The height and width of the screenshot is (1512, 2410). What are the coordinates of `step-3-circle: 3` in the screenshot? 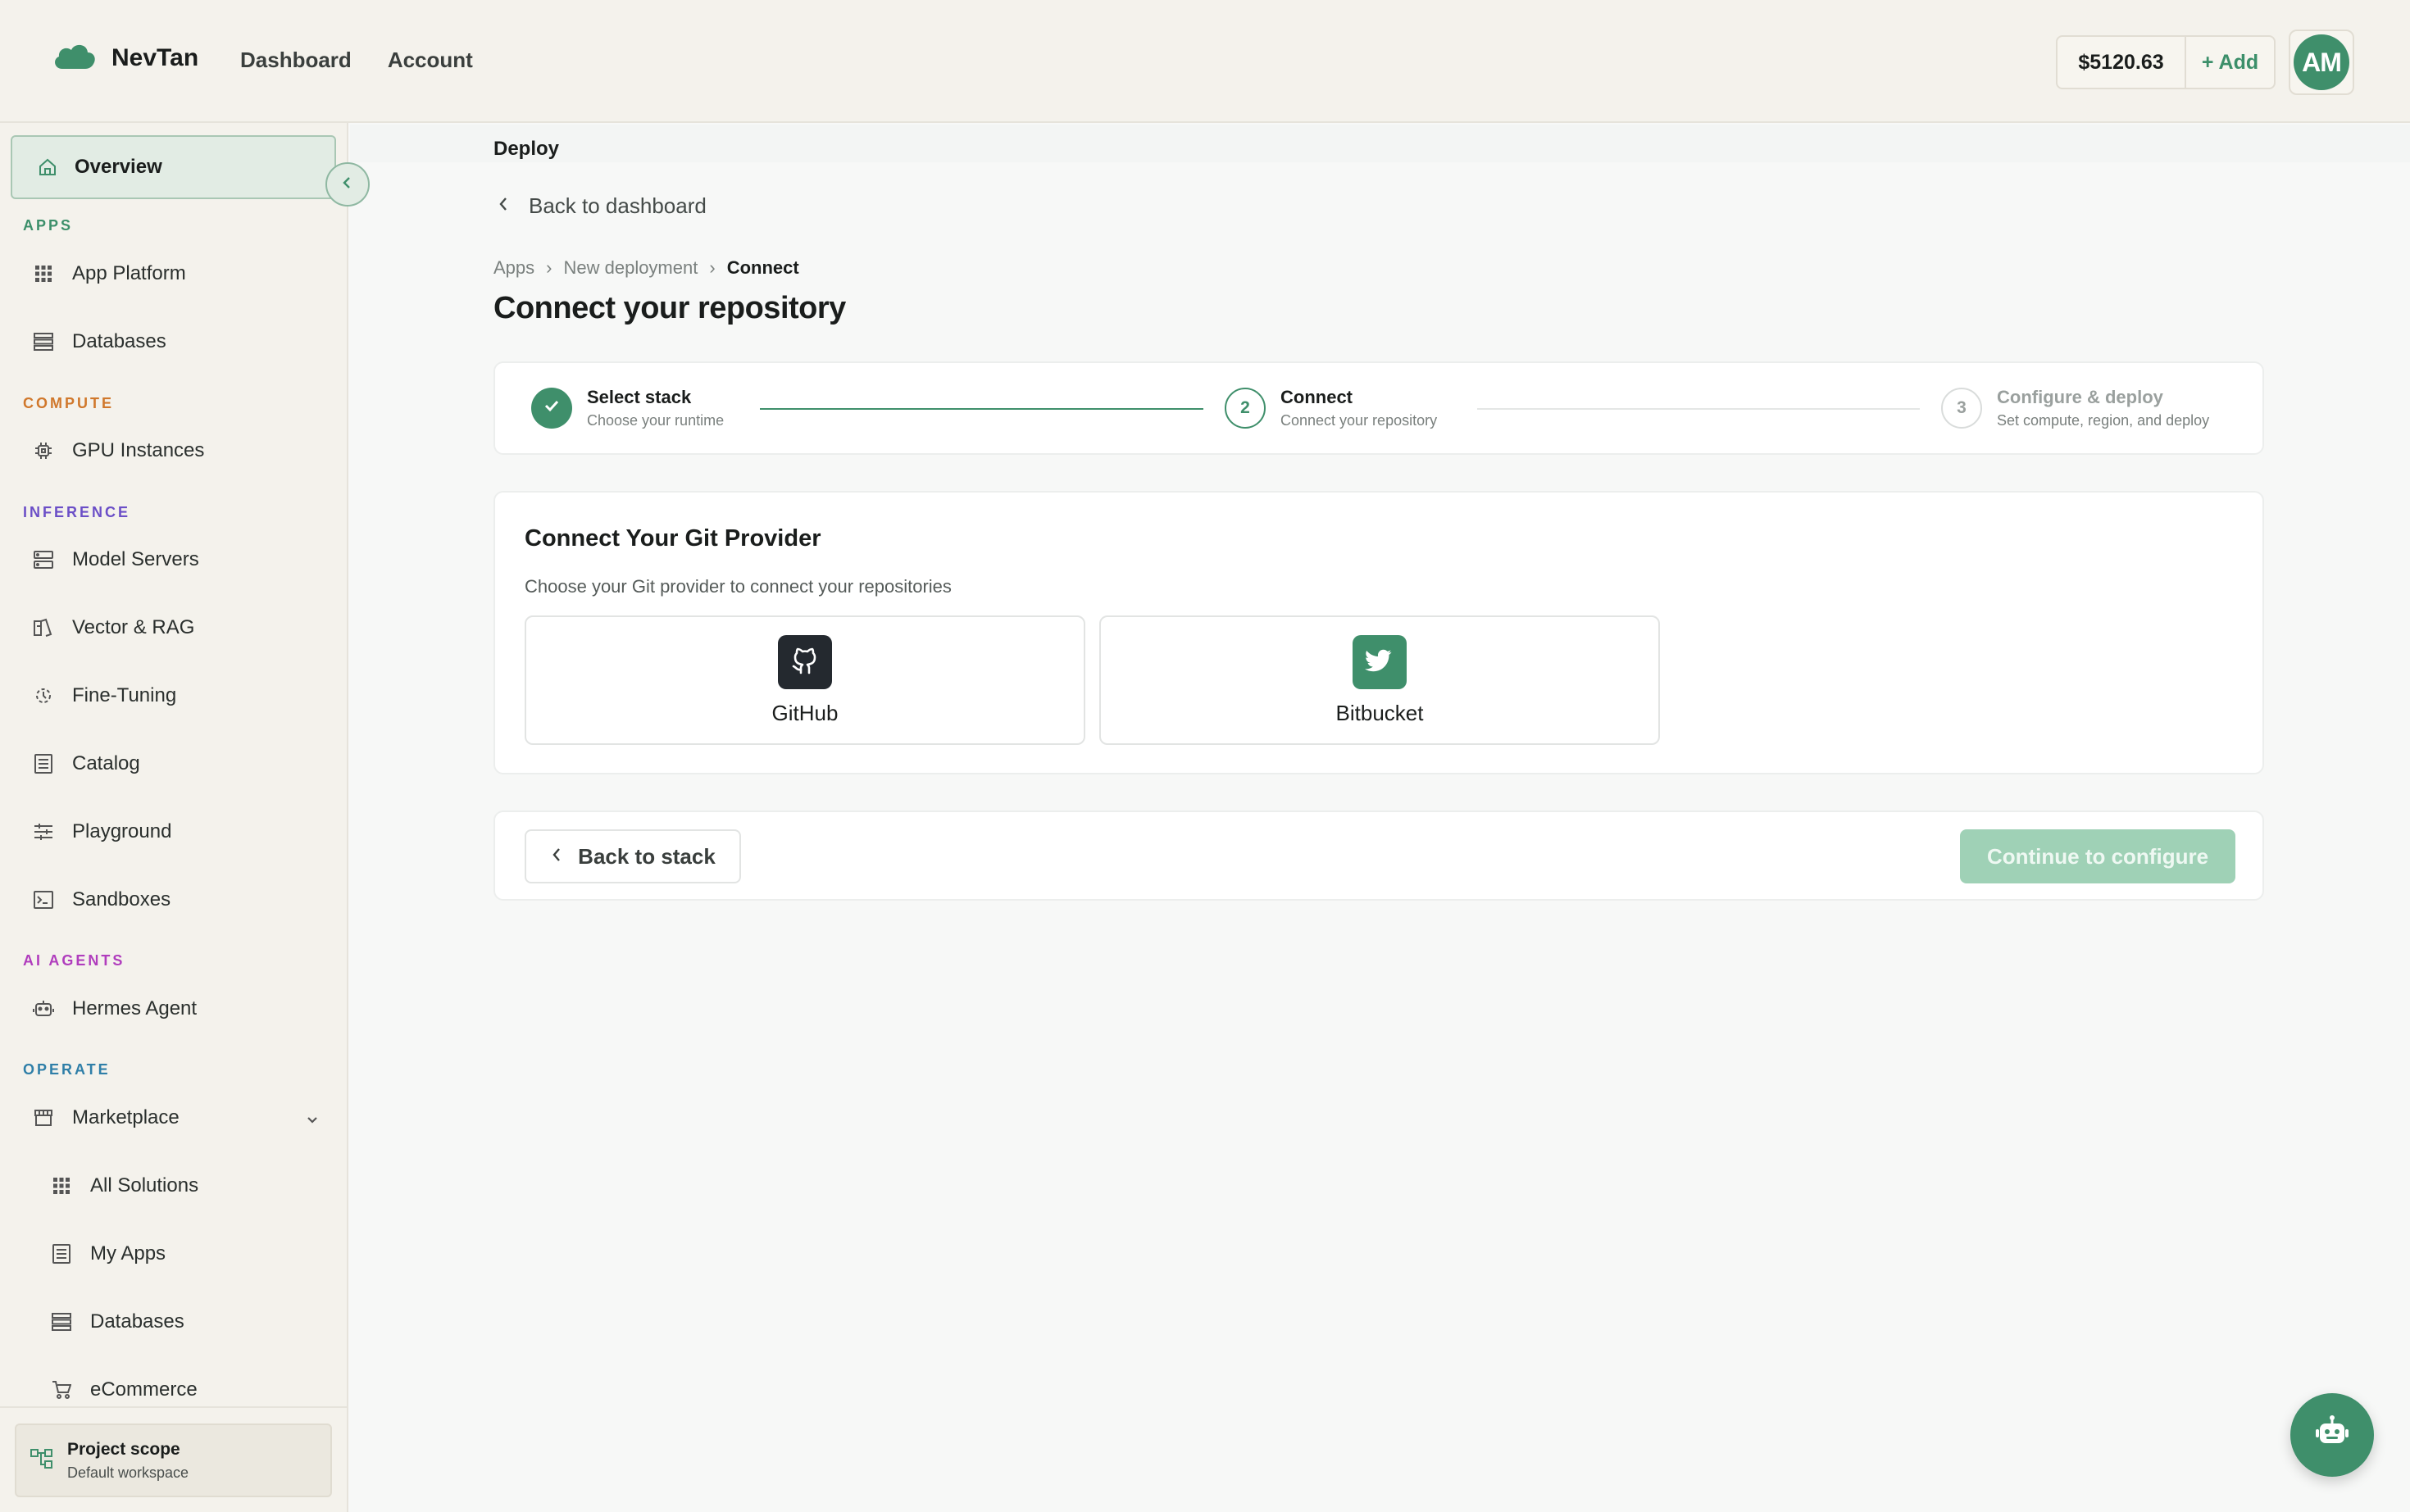 It's located at (1962, 408).